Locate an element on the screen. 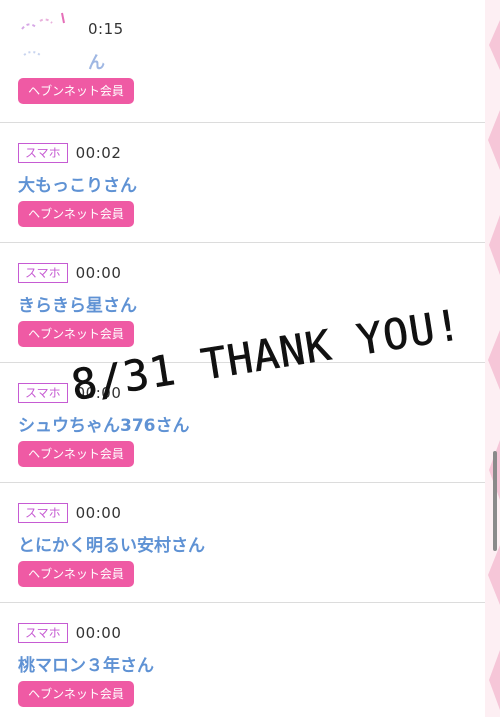  visit-time: 0:15 is located at coordinates (106, 29).